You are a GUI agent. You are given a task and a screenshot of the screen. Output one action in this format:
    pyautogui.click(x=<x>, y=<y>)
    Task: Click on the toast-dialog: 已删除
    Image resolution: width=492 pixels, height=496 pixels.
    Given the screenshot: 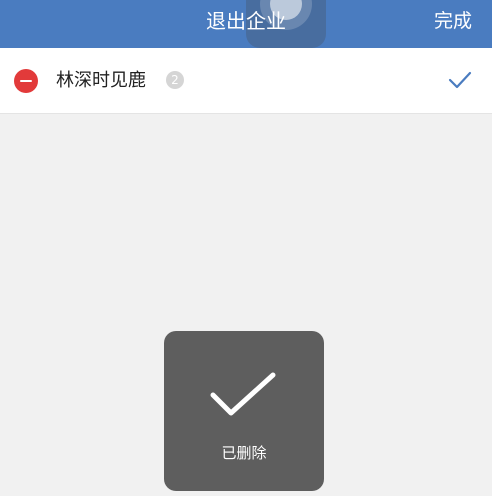 What is the action you would take?
    pyautogui.click(x=244, y=411)
    